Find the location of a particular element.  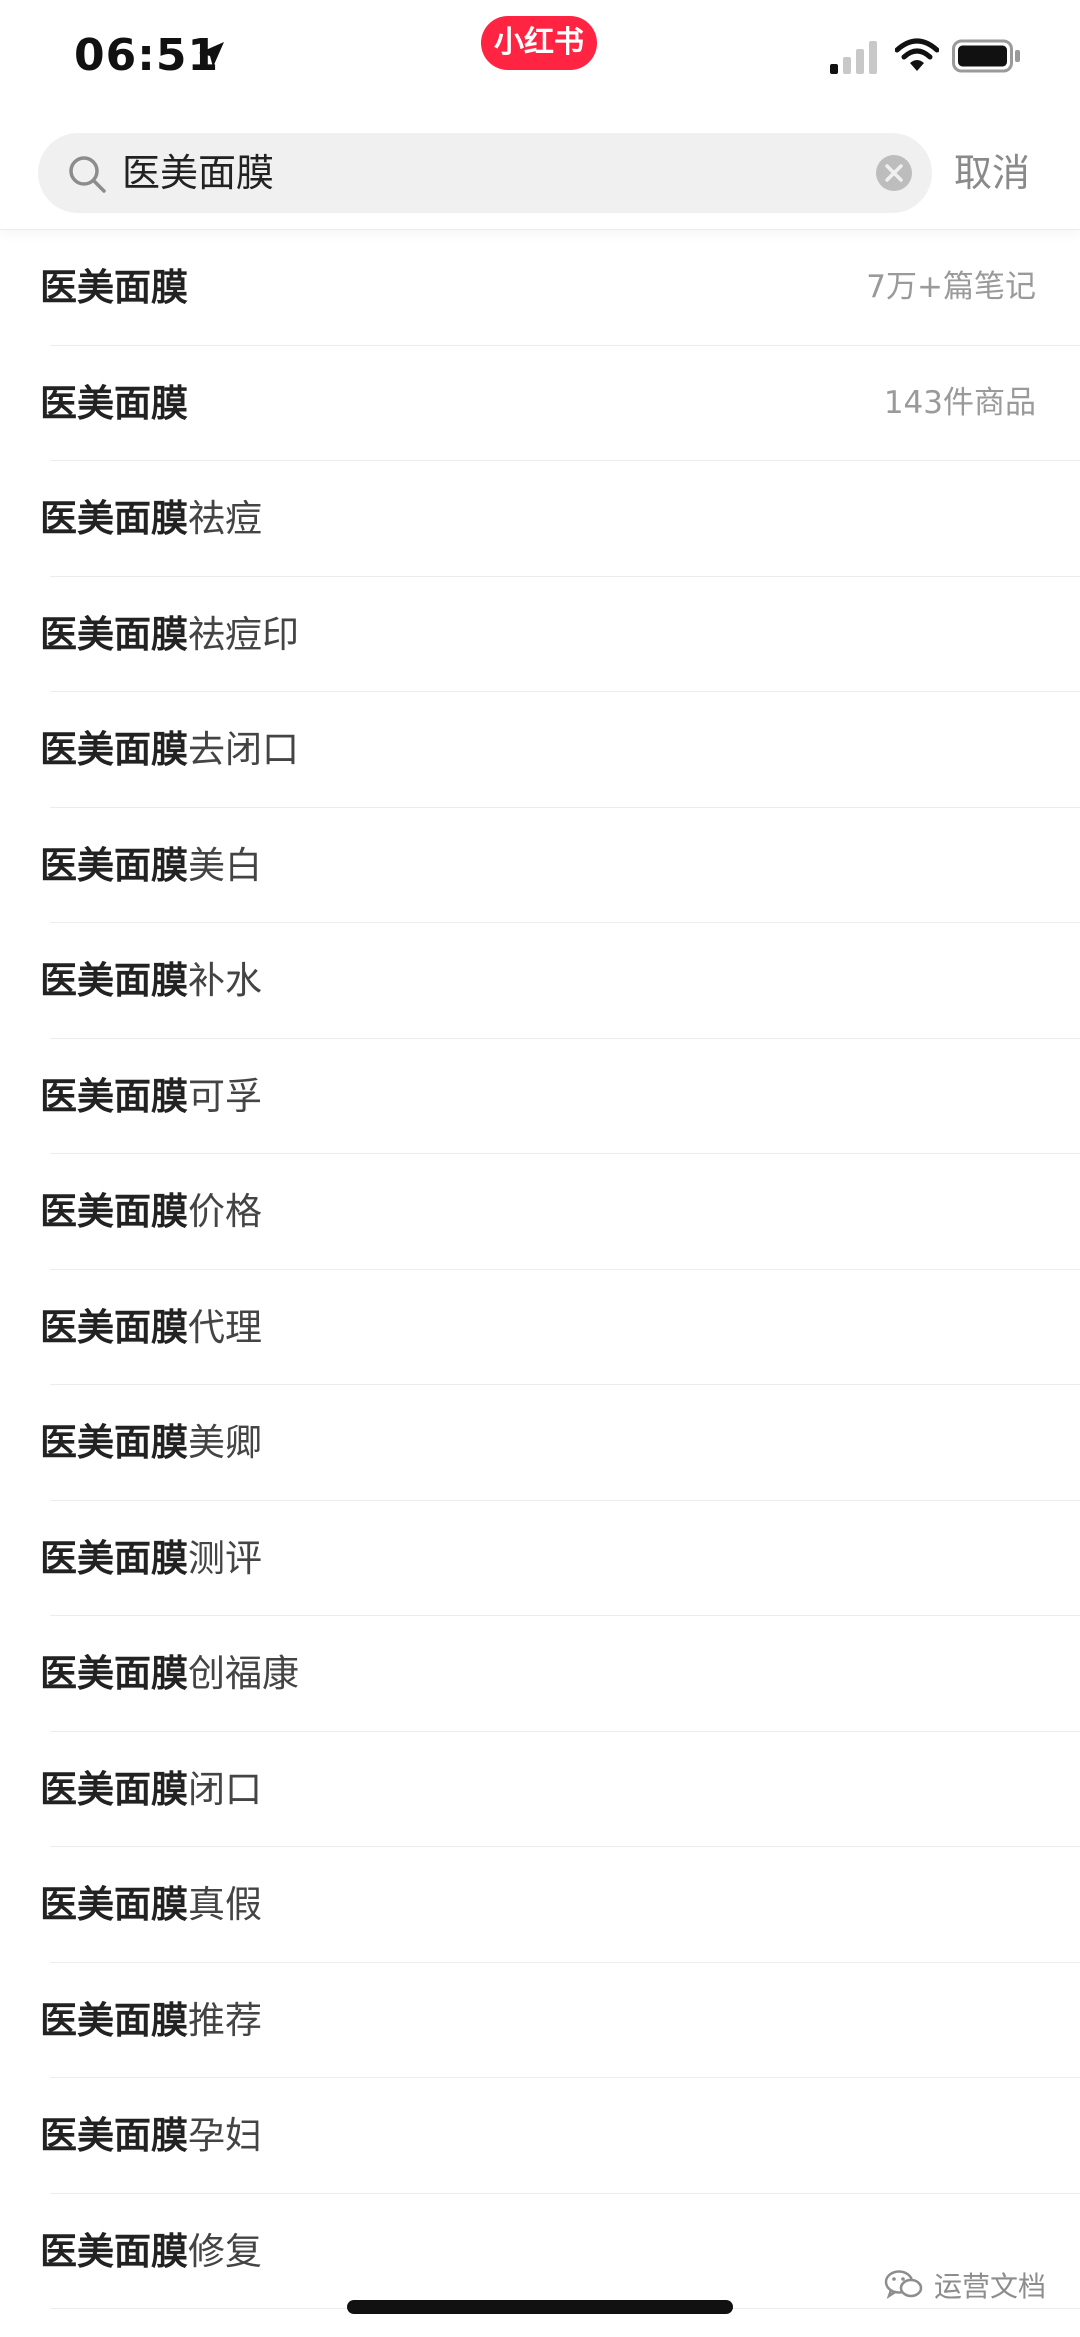

suggestion-text: 医美面膜推荐 is located at coordinates (151, 2020).